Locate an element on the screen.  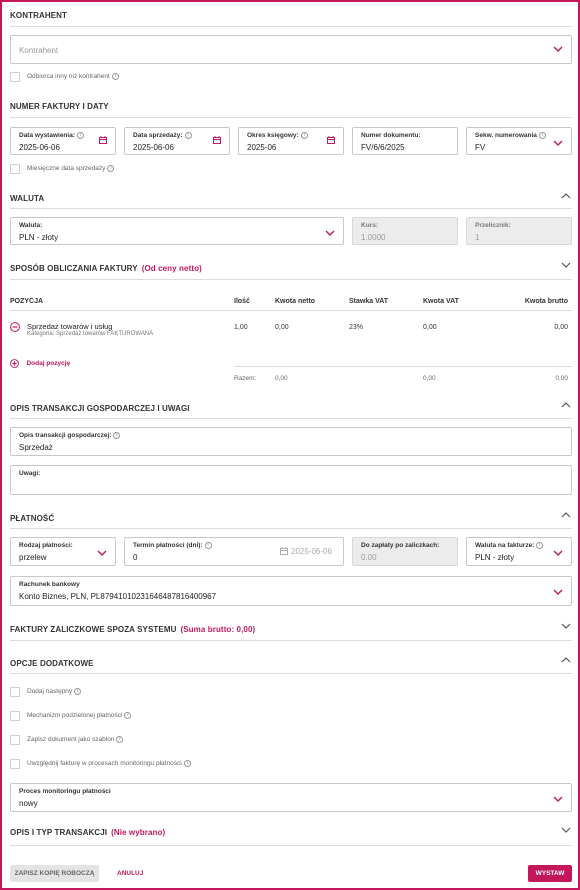
transaction-description-value: Sprzedaż is located at coordinates (36, 447).